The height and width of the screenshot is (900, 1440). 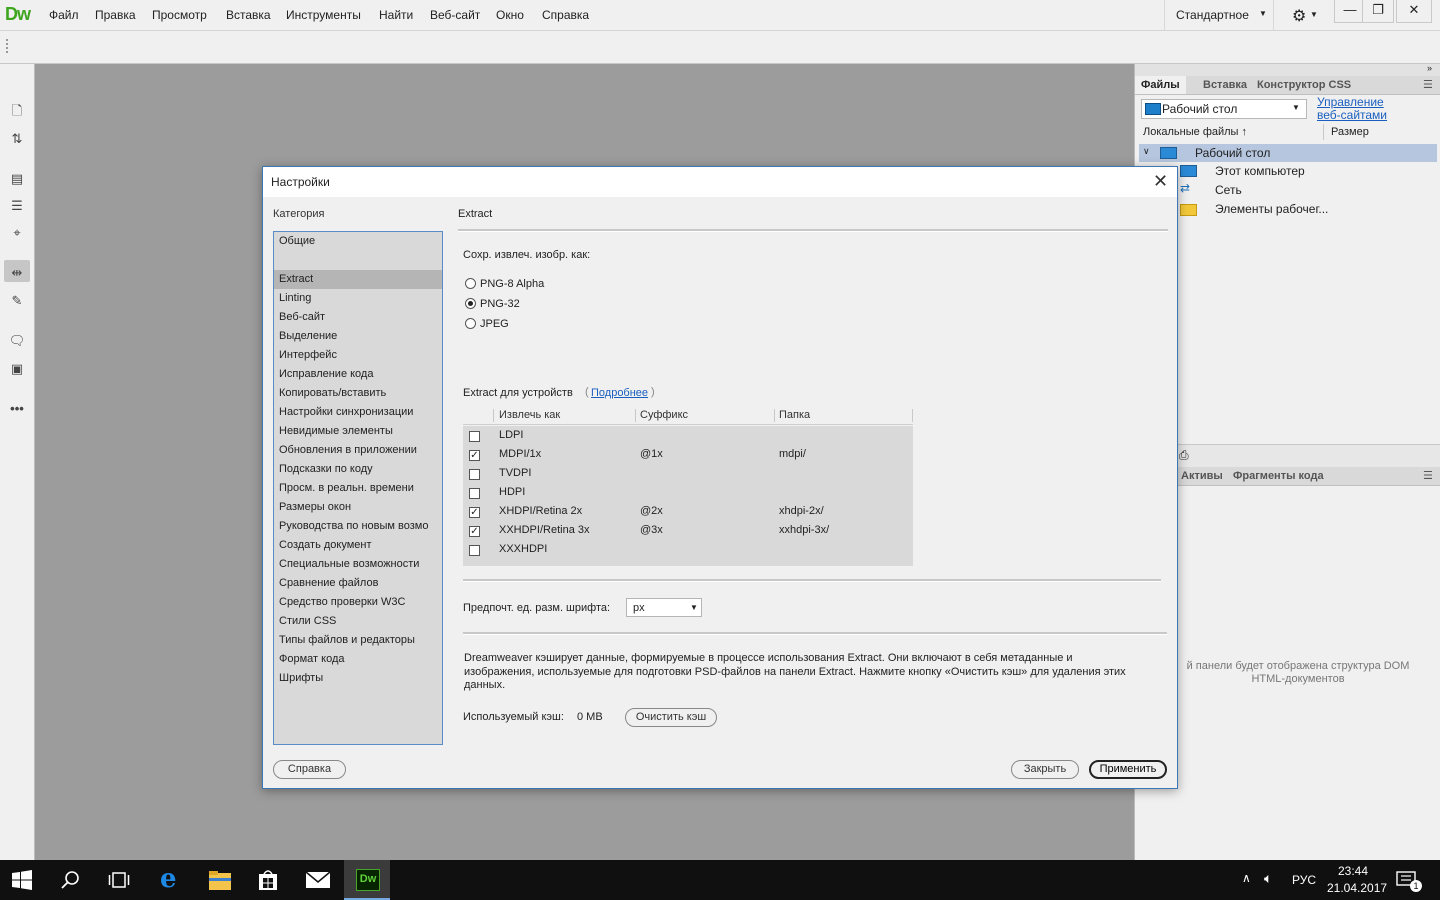 What do you see at coordinates (1357, 888) in the screenshot?
I see `clock-date: 21.04.2017` at bounding box center [1357, 888].